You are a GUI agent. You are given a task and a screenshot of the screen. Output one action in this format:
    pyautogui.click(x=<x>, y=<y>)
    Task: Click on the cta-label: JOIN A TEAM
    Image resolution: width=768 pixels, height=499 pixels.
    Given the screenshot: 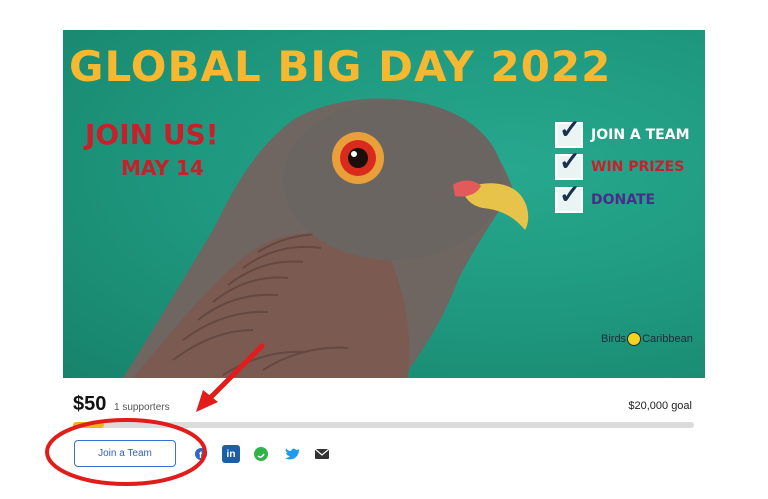 What is the action you would take?
    pyautogui.click(x=640, y=135)
    